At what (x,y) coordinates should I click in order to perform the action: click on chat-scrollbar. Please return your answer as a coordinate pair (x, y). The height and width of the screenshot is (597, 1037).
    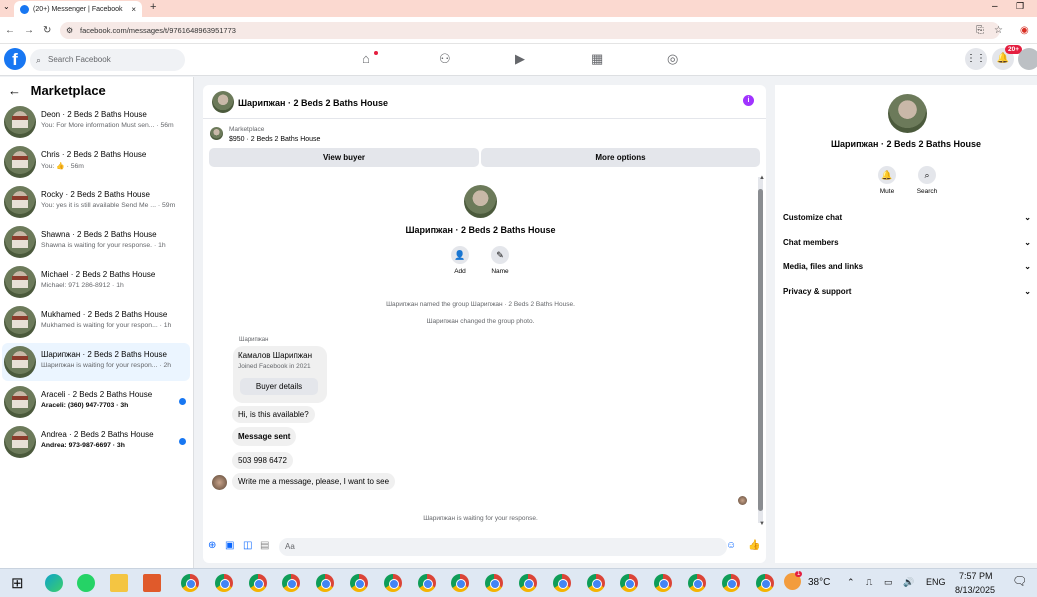
    Looking at the image, I should click on (760, 350).